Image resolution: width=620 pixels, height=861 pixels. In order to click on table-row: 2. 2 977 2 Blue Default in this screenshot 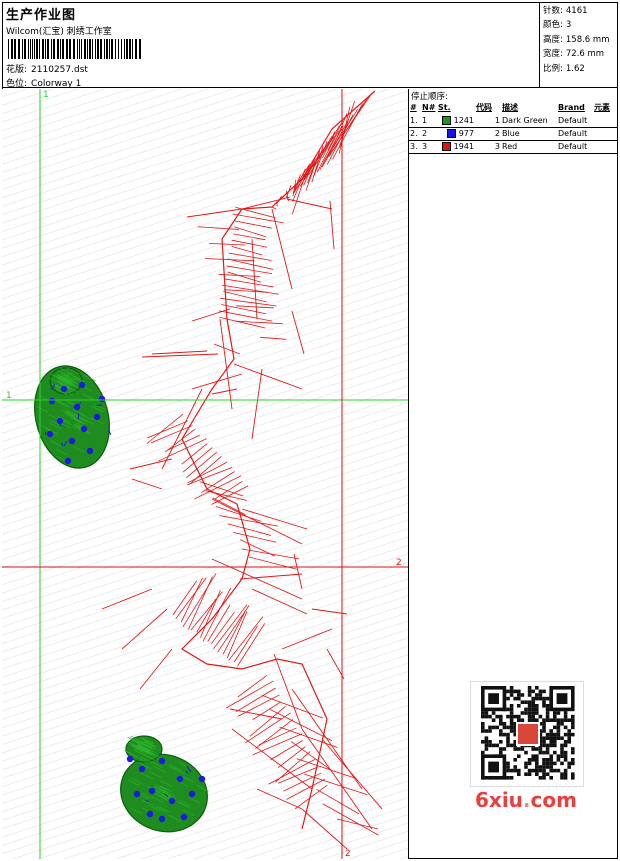, I will do `click(513, 134)`.